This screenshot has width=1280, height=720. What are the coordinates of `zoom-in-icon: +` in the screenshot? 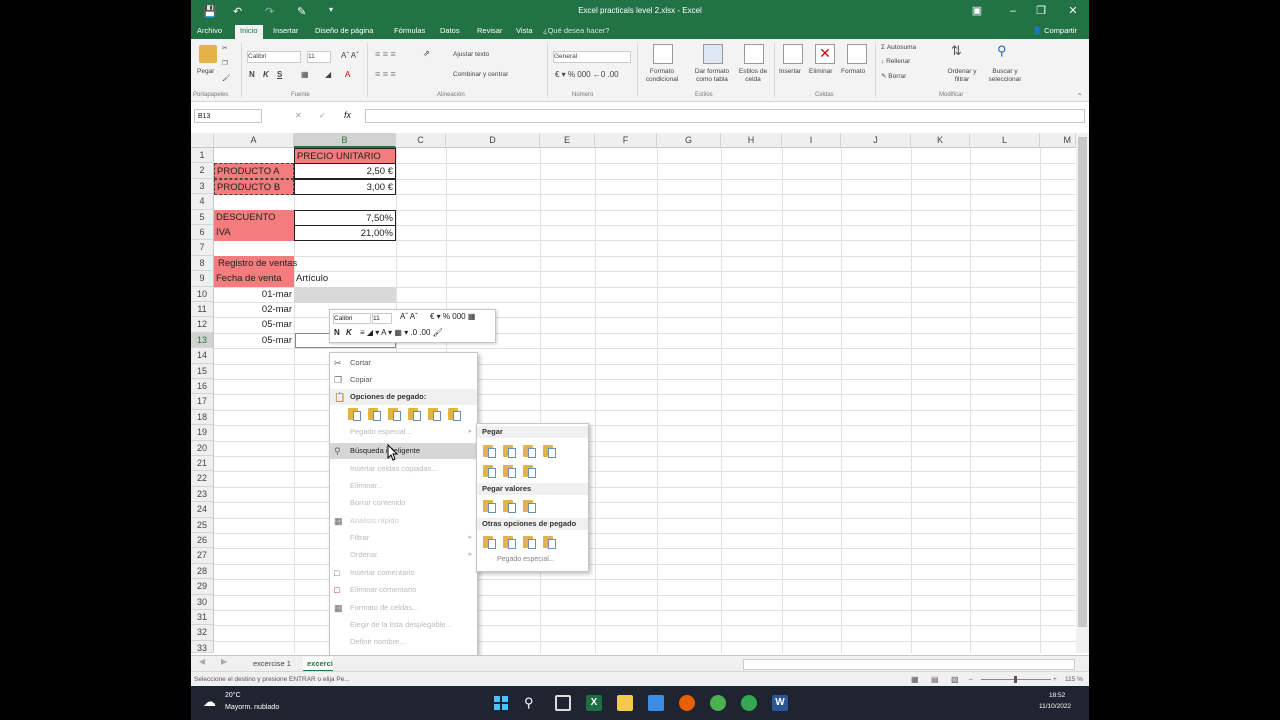 It's located at (1055, 679).